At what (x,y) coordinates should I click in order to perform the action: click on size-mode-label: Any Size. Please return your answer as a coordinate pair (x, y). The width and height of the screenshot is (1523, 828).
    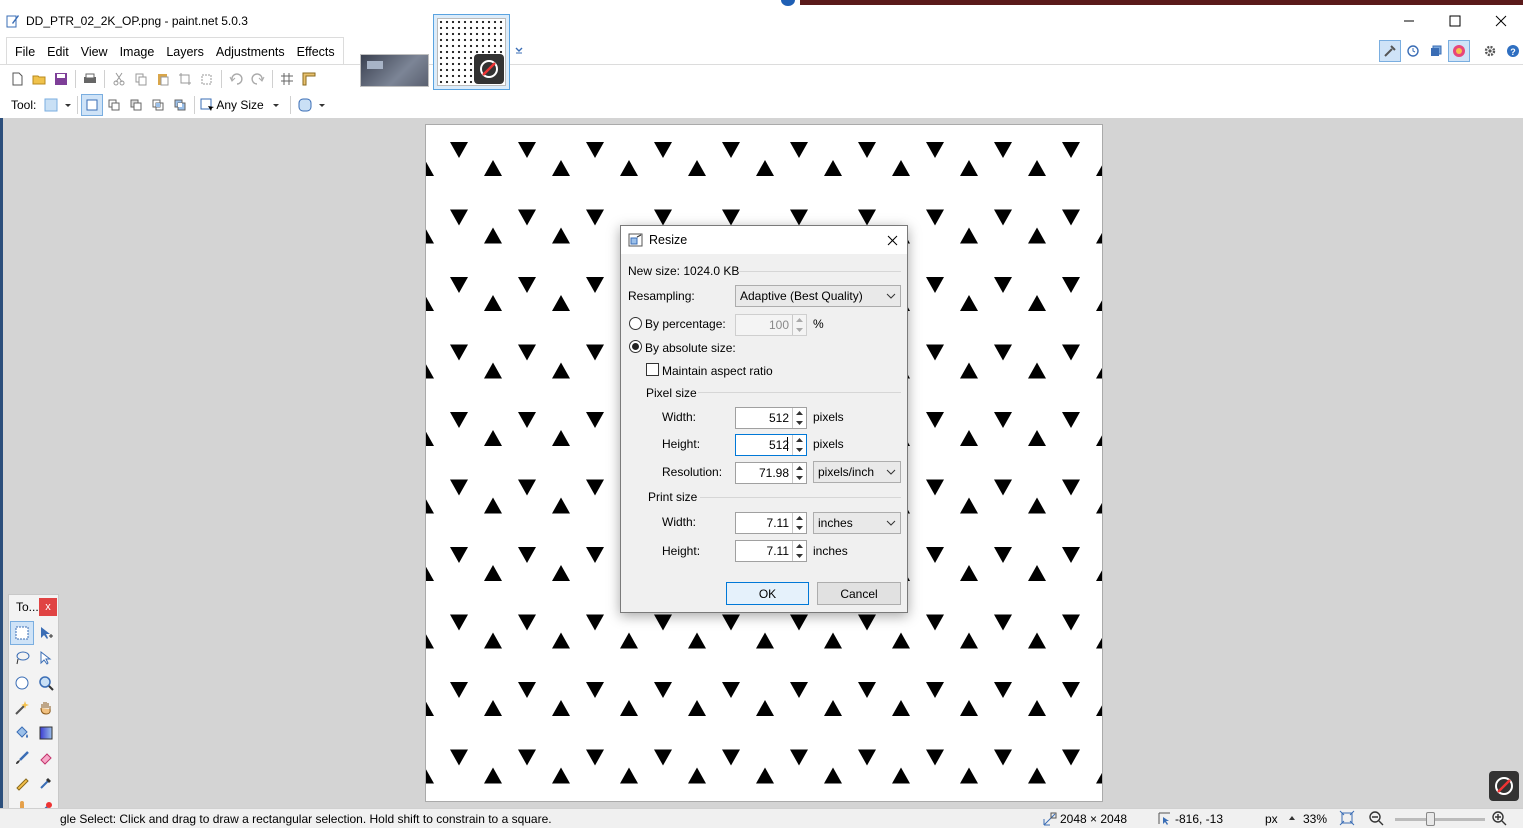
    Looking at the image, I should click on (239, 105).